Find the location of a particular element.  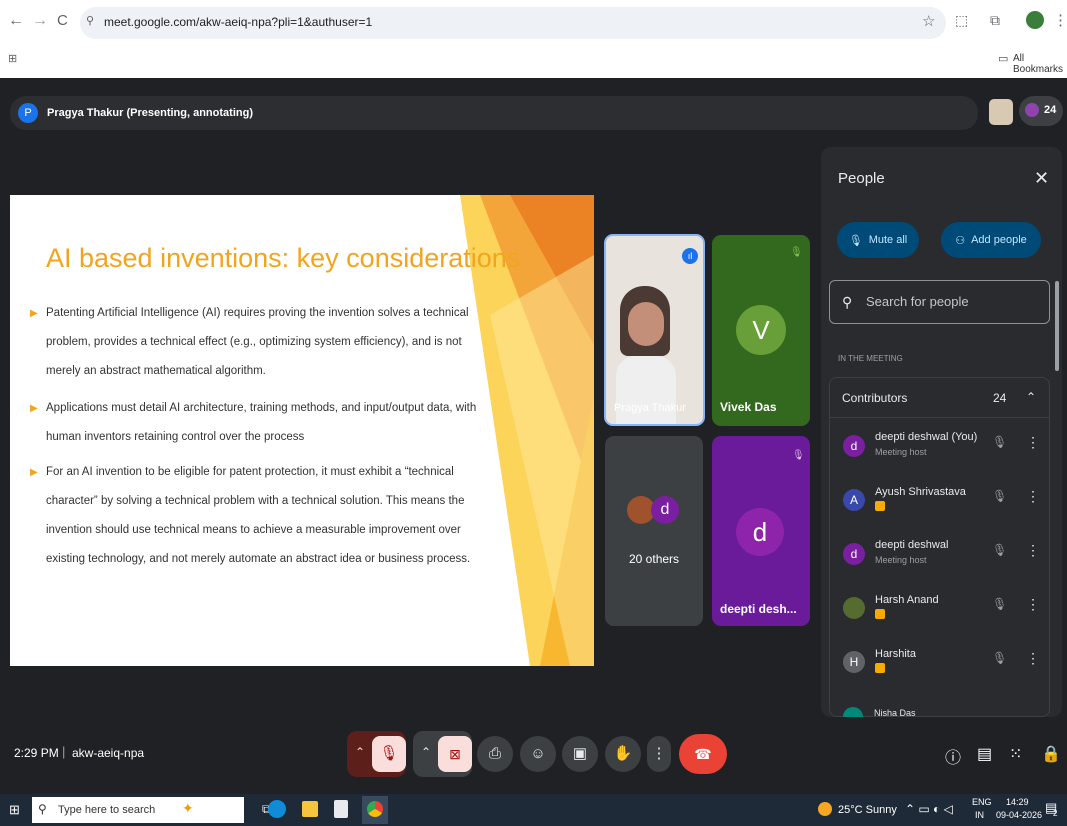

activities-icon: ⁙ is located at coordinates (1015, 754).